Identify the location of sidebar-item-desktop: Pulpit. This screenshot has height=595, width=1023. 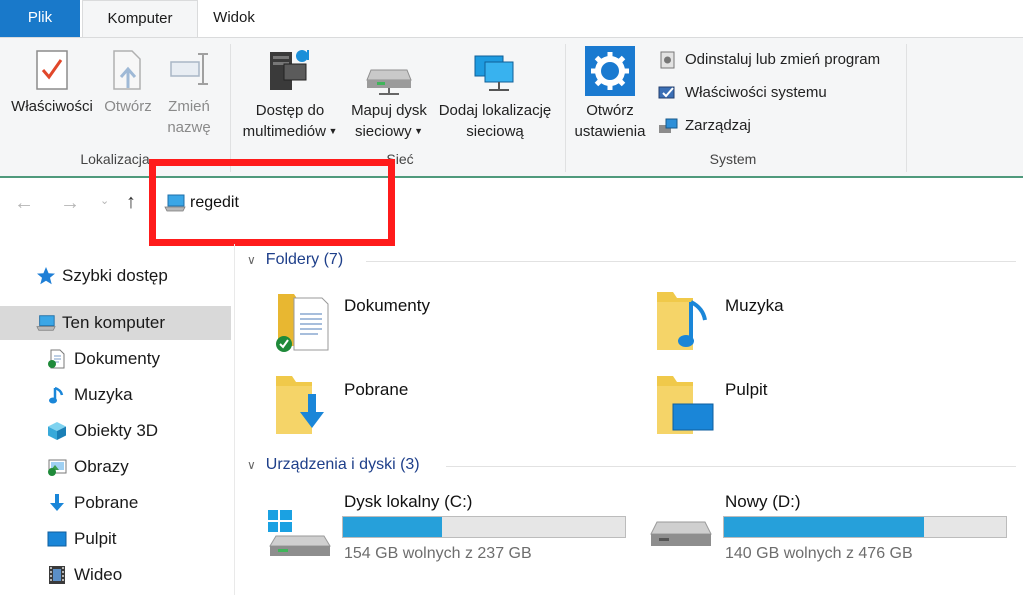
(115, 539).